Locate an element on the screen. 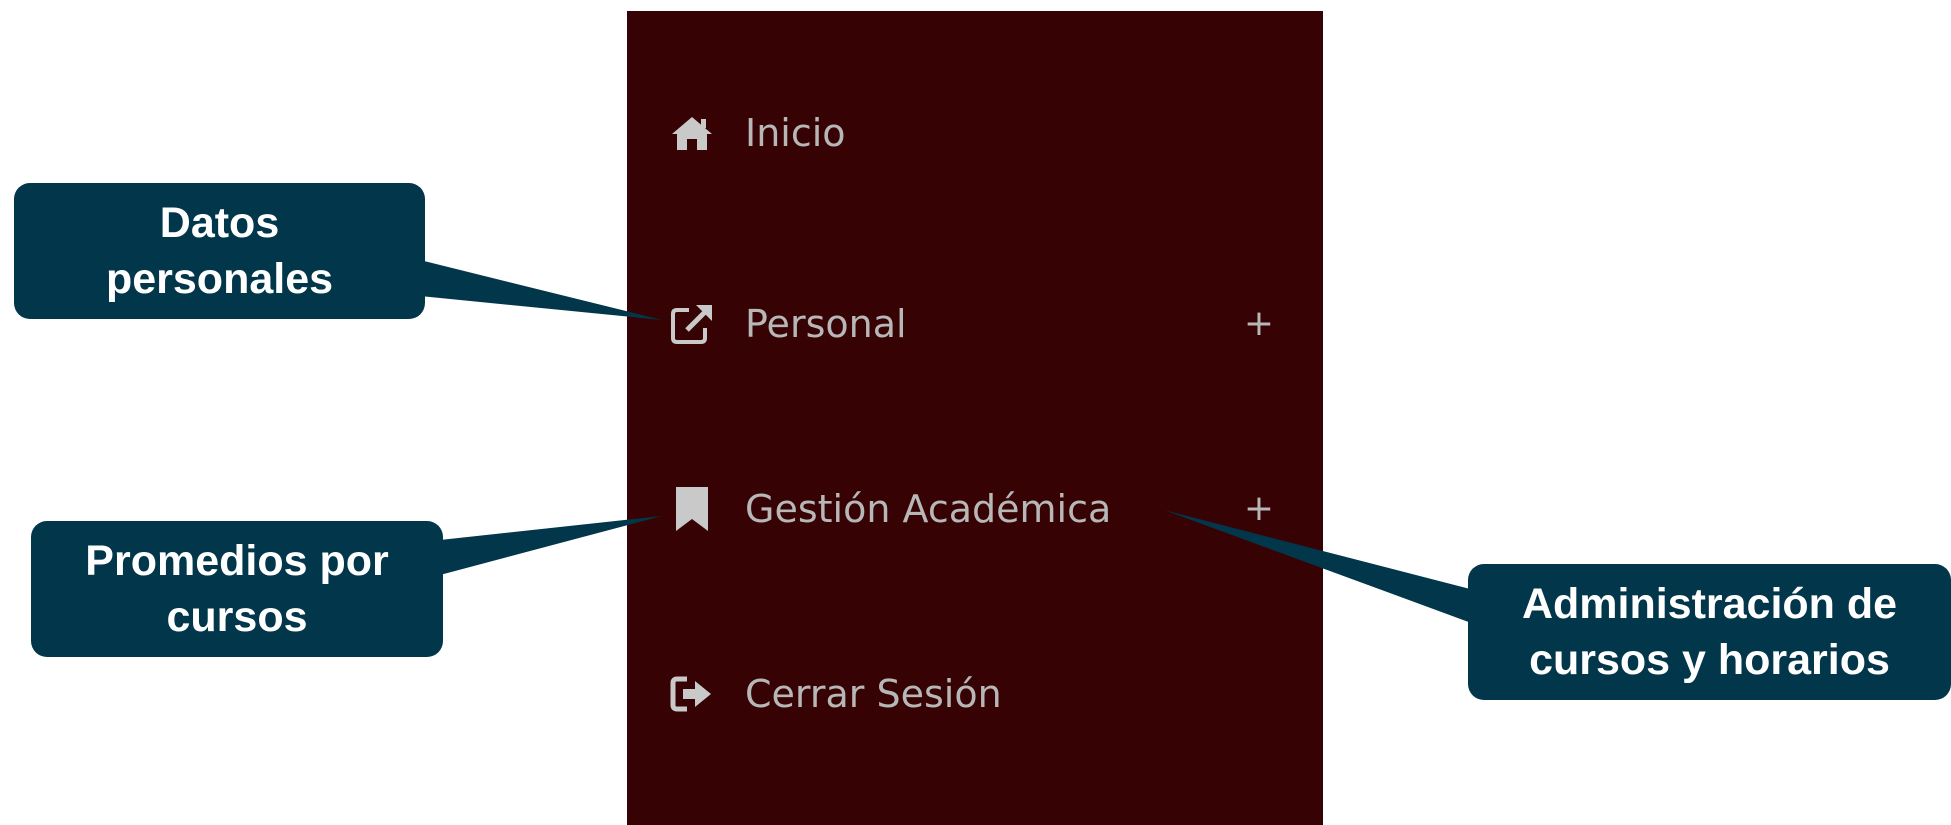  callout-datos-personales: Datos personales is located at coordinates (219, 251).